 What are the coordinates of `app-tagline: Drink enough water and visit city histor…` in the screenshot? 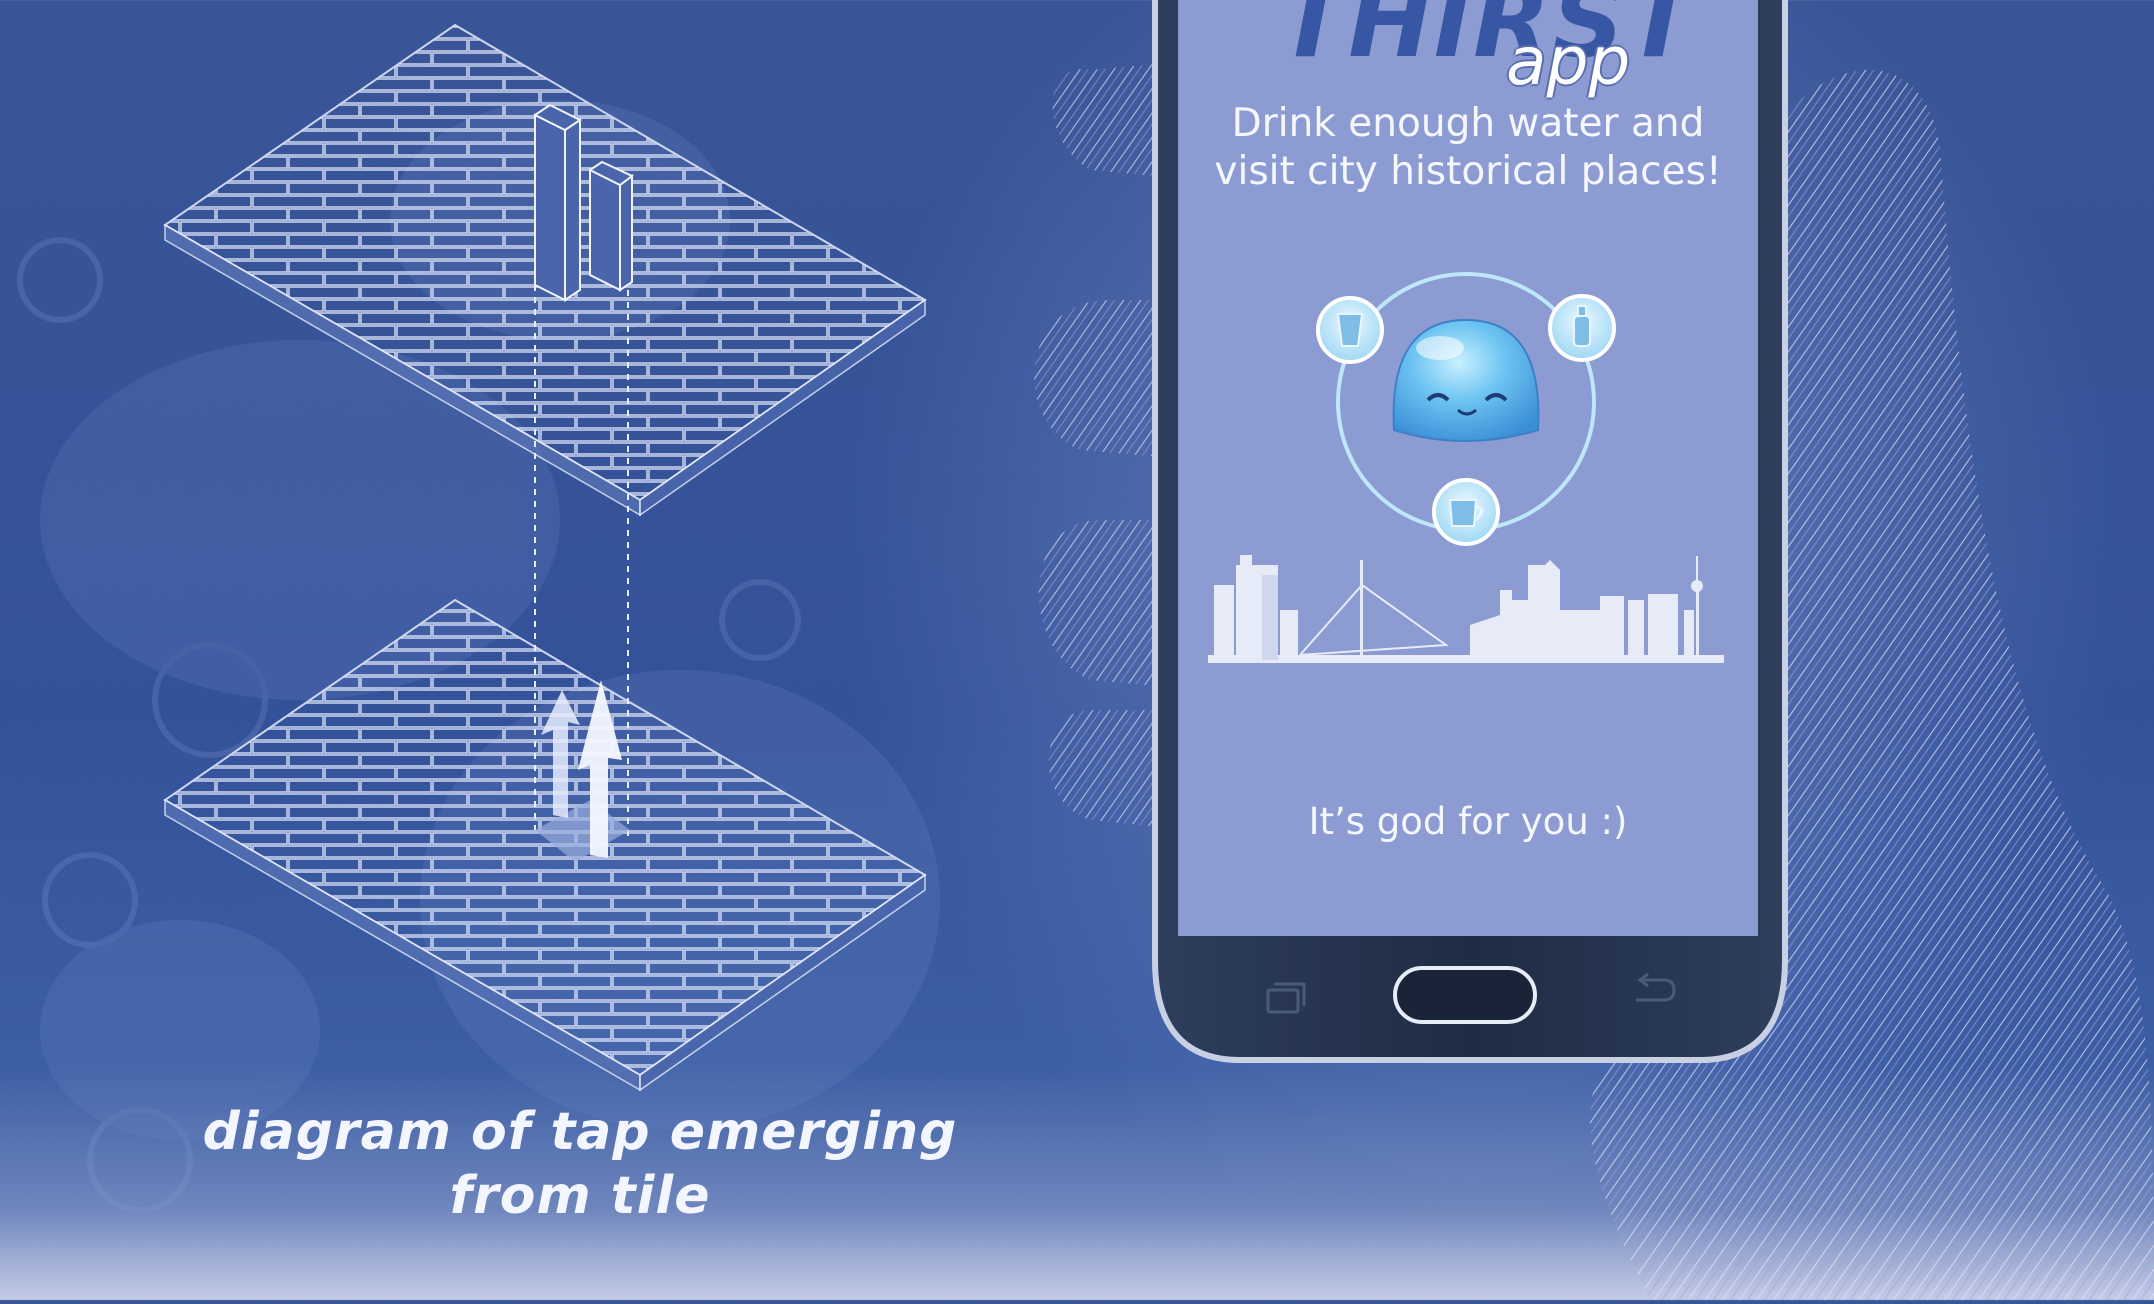 It's located at (1468, 148).